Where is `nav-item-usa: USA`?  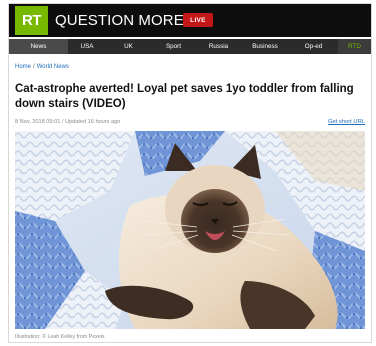 nav-item-usa: USA is located at coordinates (87, 46).